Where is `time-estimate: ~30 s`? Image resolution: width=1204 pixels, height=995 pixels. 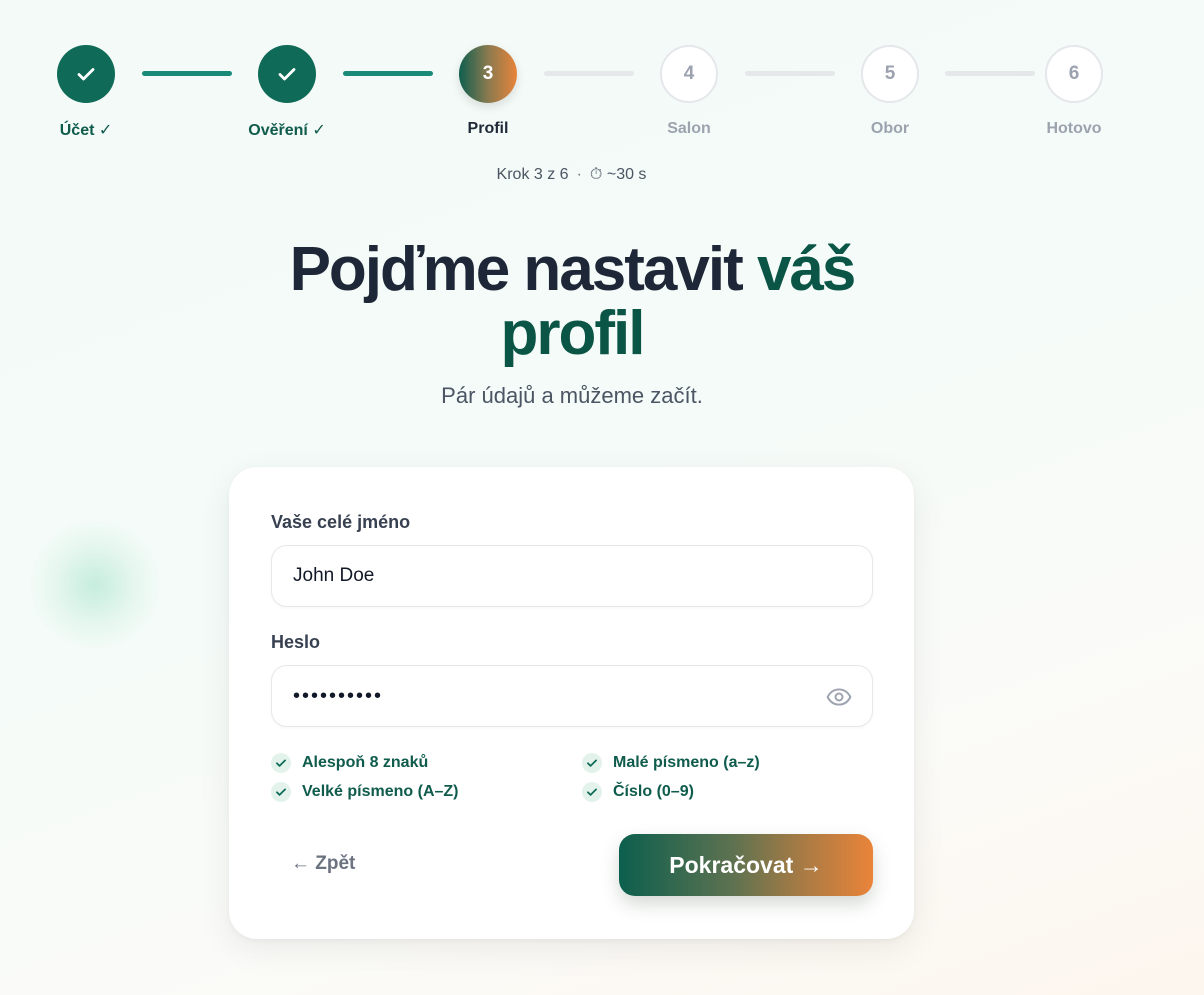
time-estimate: ~30 s is located at coordinates (626, 174).